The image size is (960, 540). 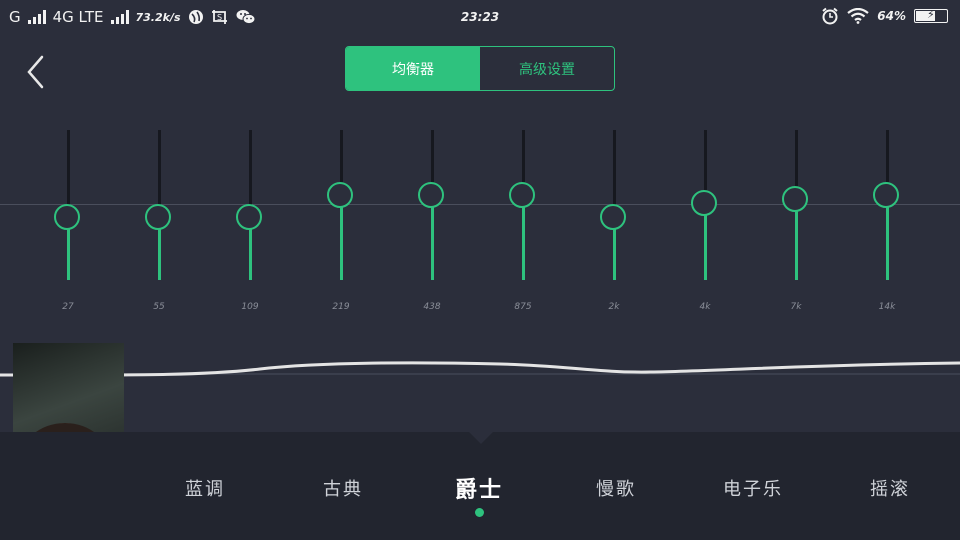 What do you see at coordinates (547, 68) in the screenshot?
I see `tab-advanced-settings: 高级设置` at bounding box center [547, 68].